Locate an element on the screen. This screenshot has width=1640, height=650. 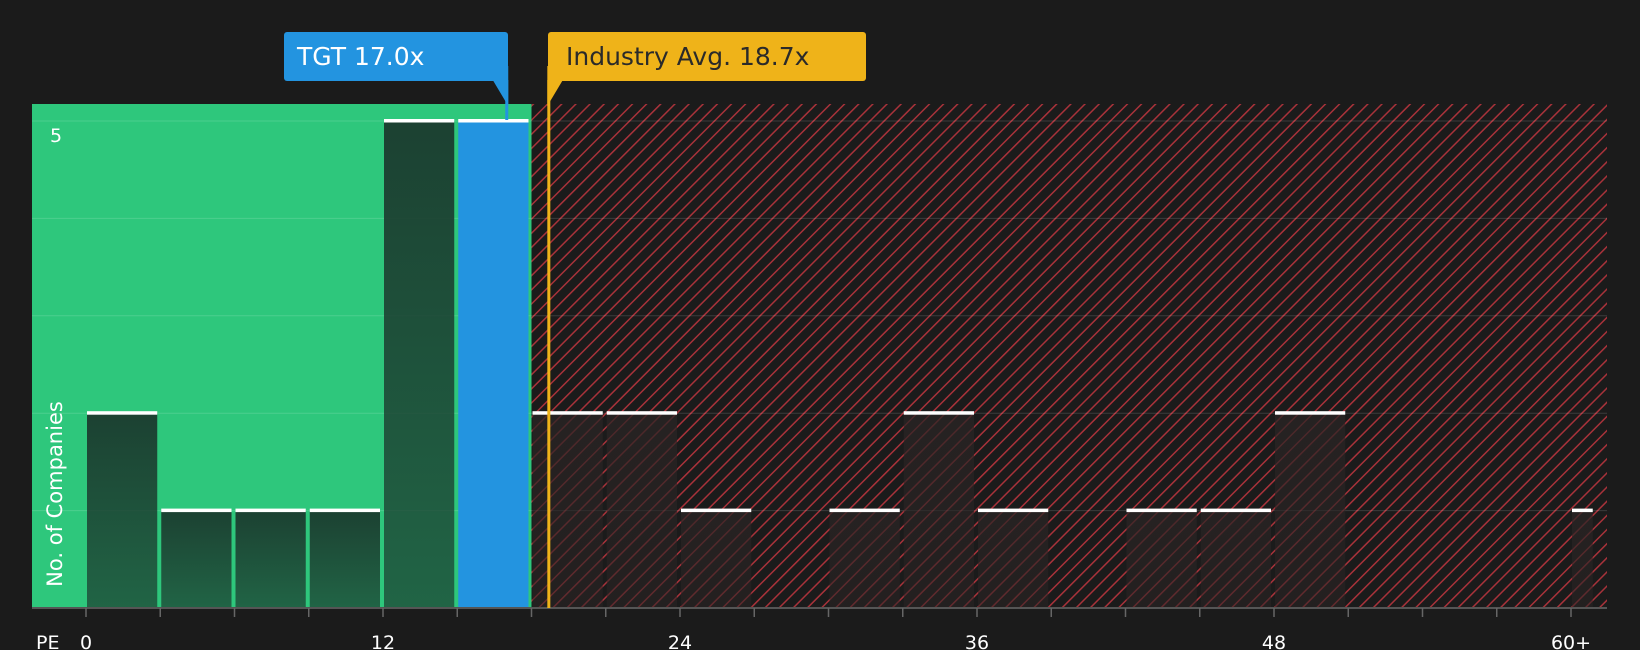
x-tick-label: 24 is located at coordinates (680, 641).